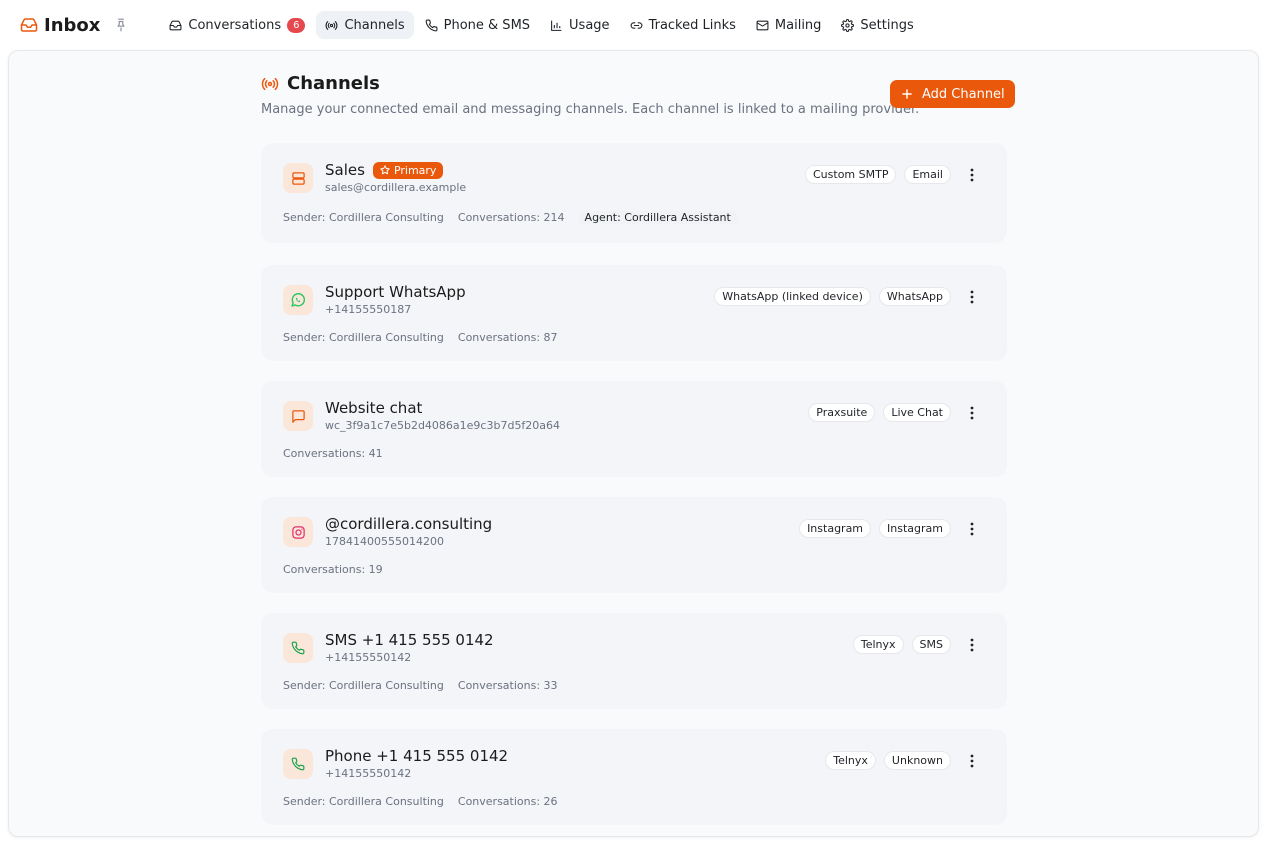 The width and height of the screenshot is (1267, 845). I want to click on channel-name: Sales, so click(345, 170).